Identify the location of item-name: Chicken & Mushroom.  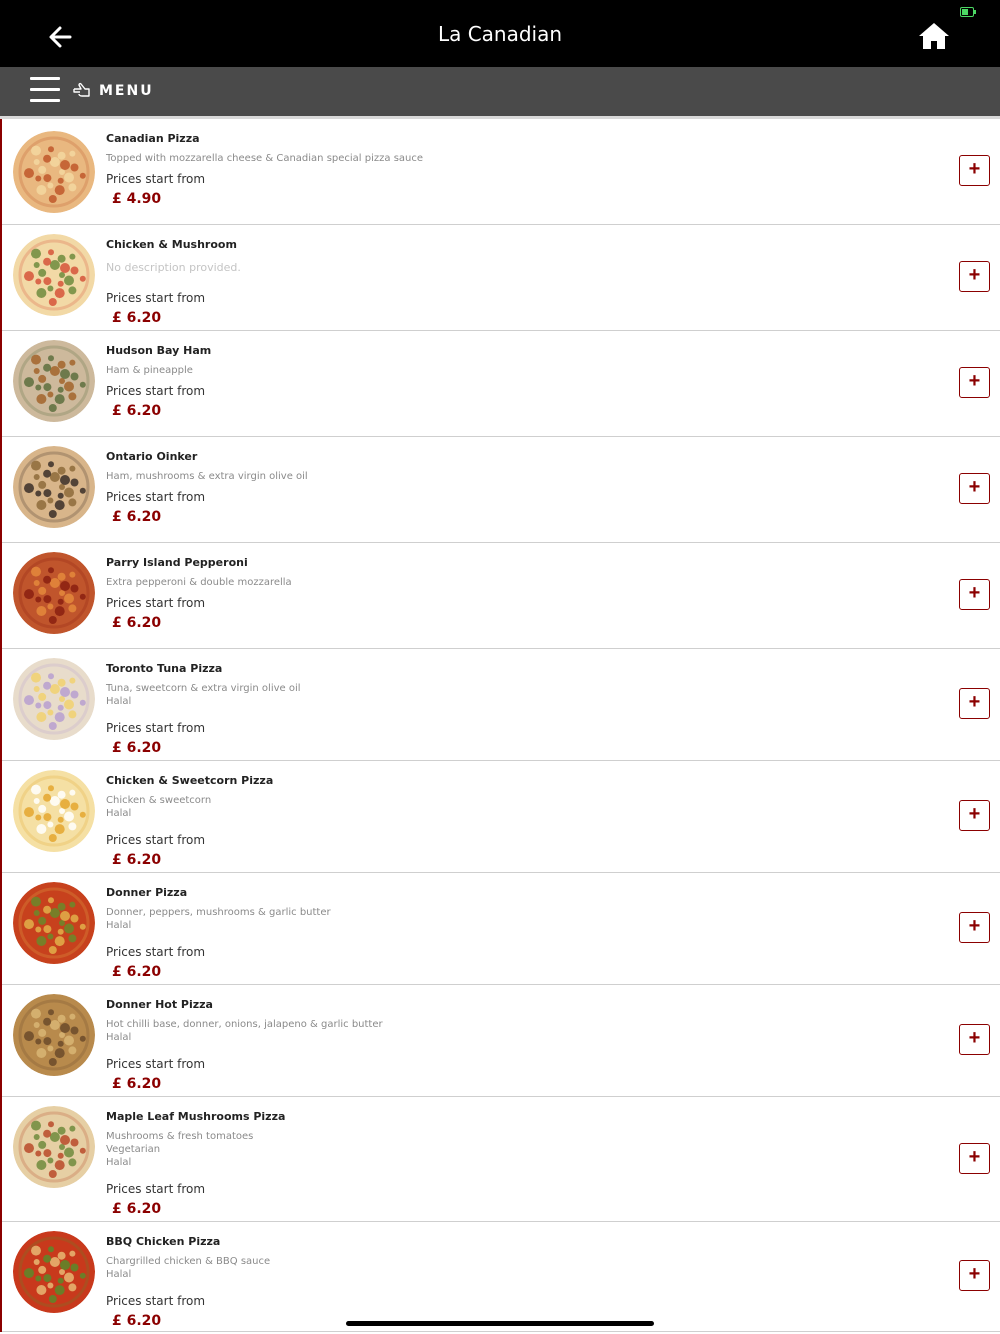
(171, 244).